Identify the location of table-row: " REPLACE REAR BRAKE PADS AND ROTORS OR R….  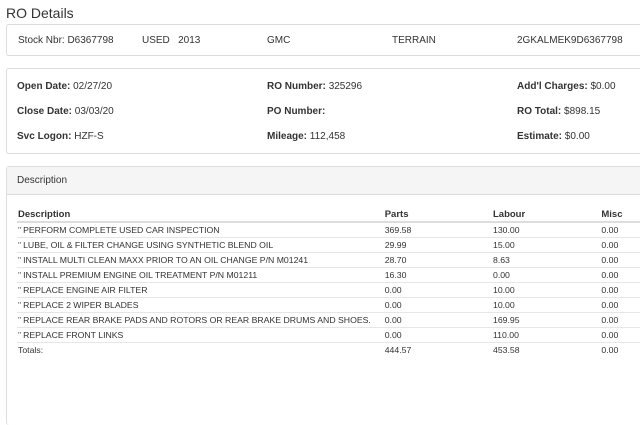
(328, 320).